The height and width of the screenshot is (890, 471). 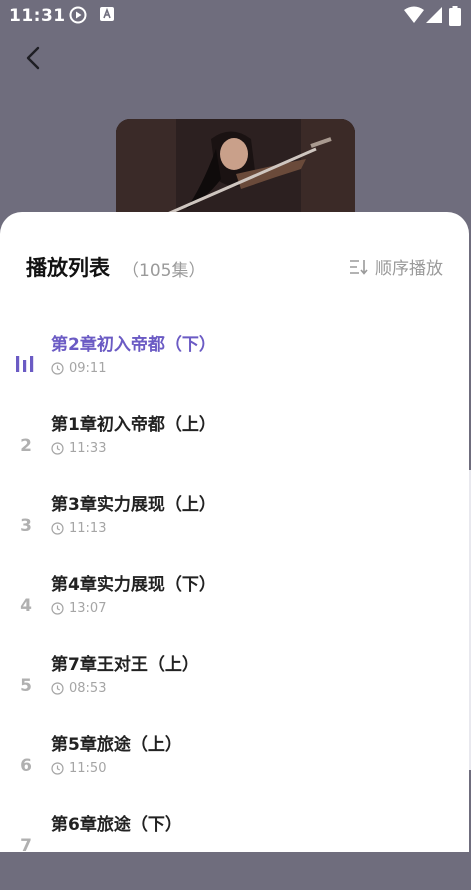 I want to click on episode-duration: 13:07, so click(x=78, y=608).